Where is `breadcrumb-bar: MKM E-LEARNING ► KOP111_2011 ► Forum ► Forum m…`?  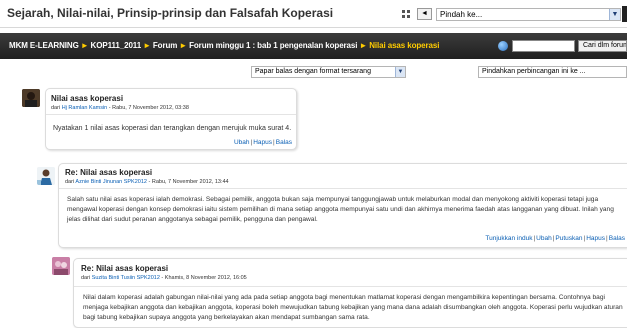 breadcrumb-bar: MKM E-LEARNING ► KOP111_2011 ► Forum ► Forum m… is located at coordinates (313, 46).